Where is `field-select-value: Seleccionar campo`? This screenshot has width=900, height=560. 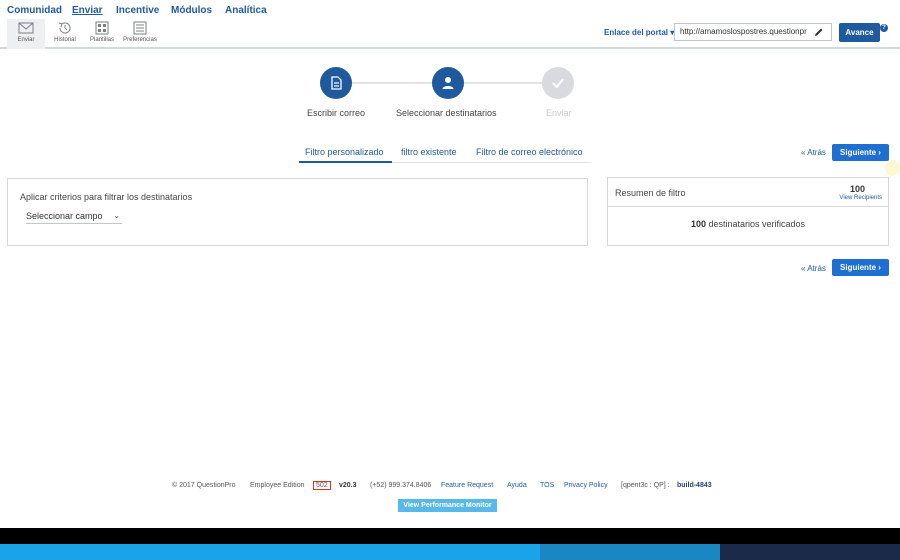
field-select-value: Seleccionar campo is located at coordinates (64, 216).